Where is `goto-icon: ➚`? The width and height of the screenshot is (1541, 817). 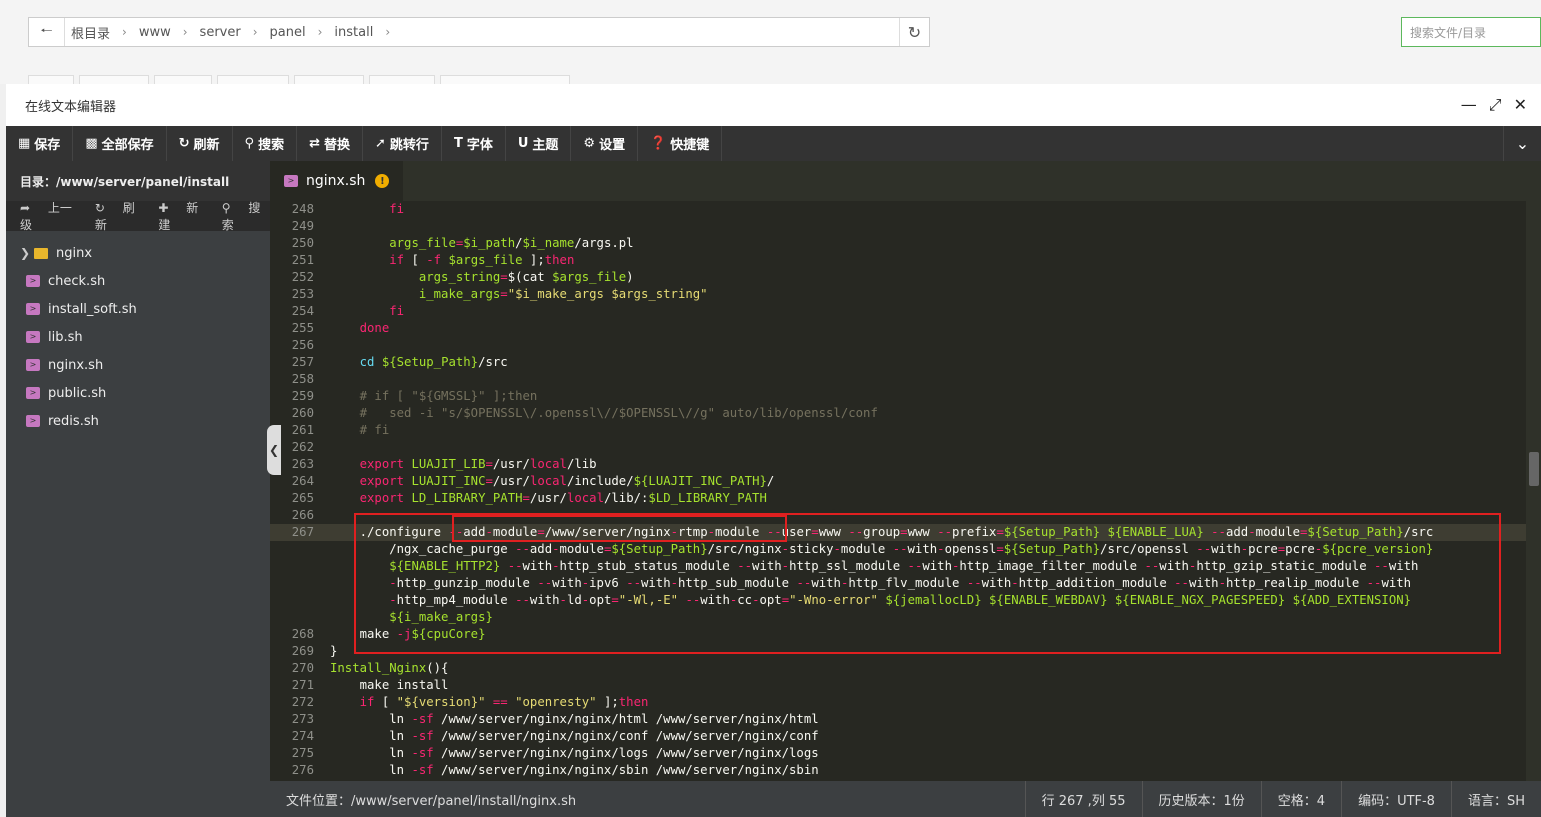 goto-icon: ➚ is located at coordinates (380, 143).